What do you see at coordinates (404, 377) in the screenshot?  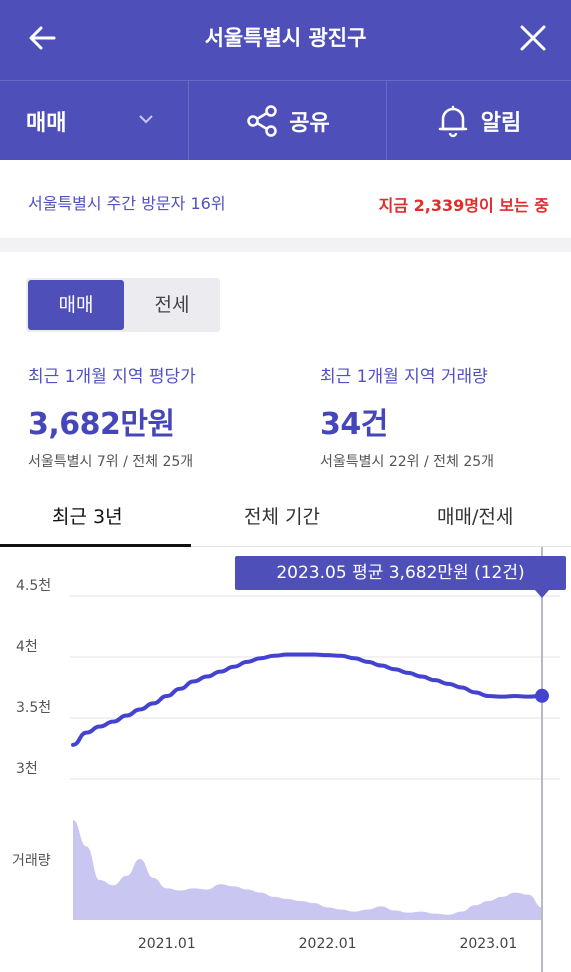 I see `volume-label: 최근 1개월 지역 거래량` at bounding box center [404, 377].